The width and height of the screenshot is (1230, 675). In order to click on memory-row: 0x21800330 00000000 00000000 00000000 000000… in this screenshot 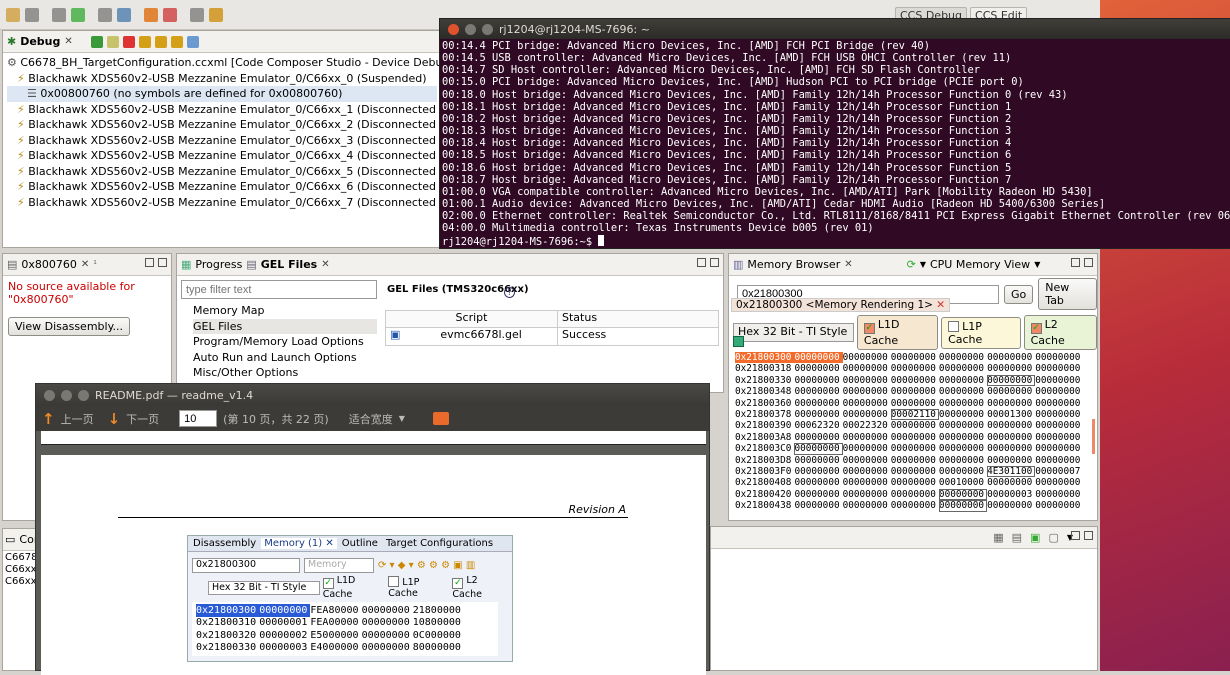, I will do `click(909, 380)`.